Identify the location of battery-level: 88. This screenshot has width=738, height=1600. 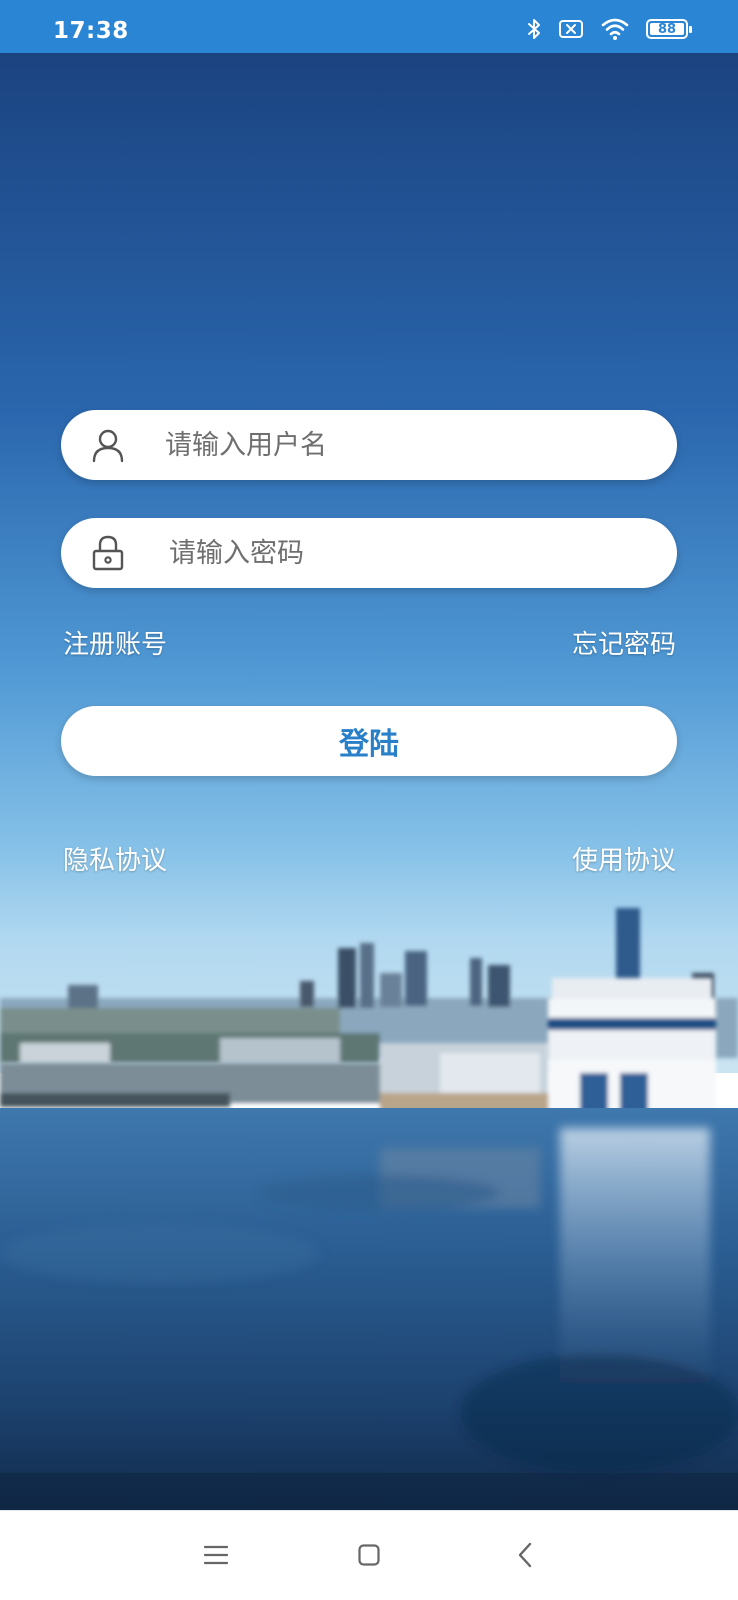
(667, 29).